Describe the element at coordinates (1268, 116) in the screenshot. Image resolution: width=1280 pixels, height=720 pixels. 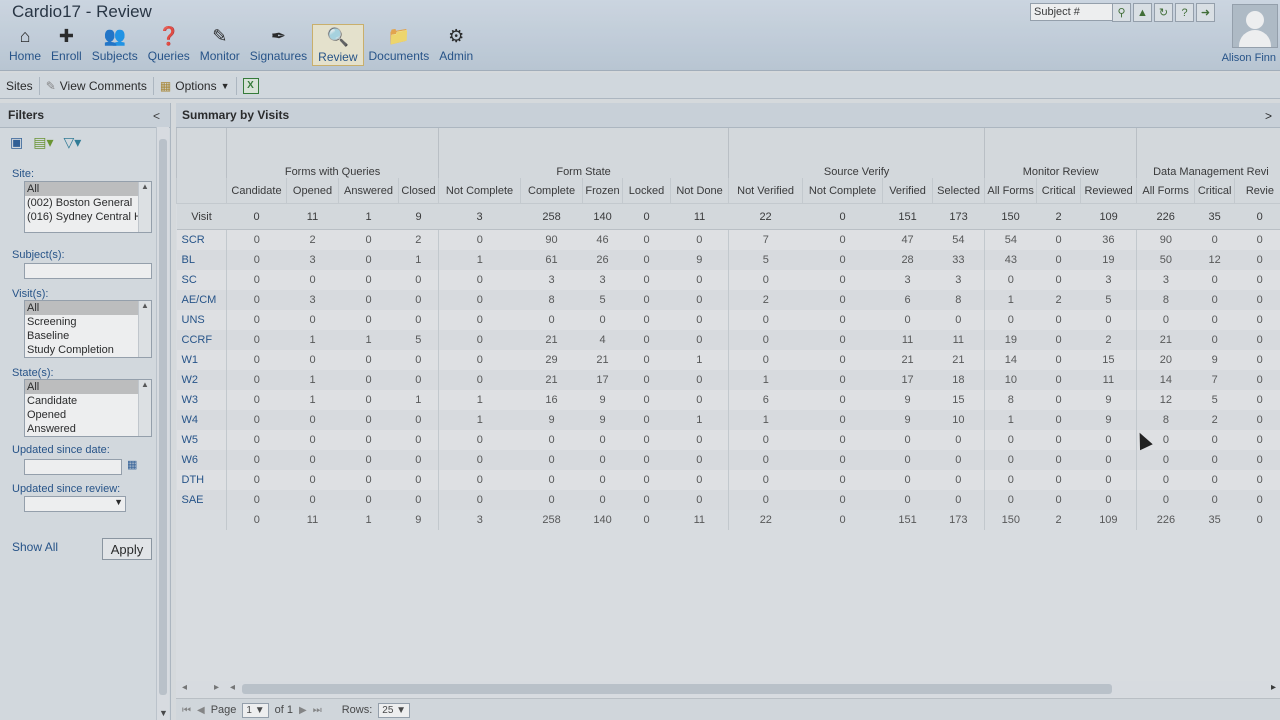
I see `expand-icon: >` at that location.